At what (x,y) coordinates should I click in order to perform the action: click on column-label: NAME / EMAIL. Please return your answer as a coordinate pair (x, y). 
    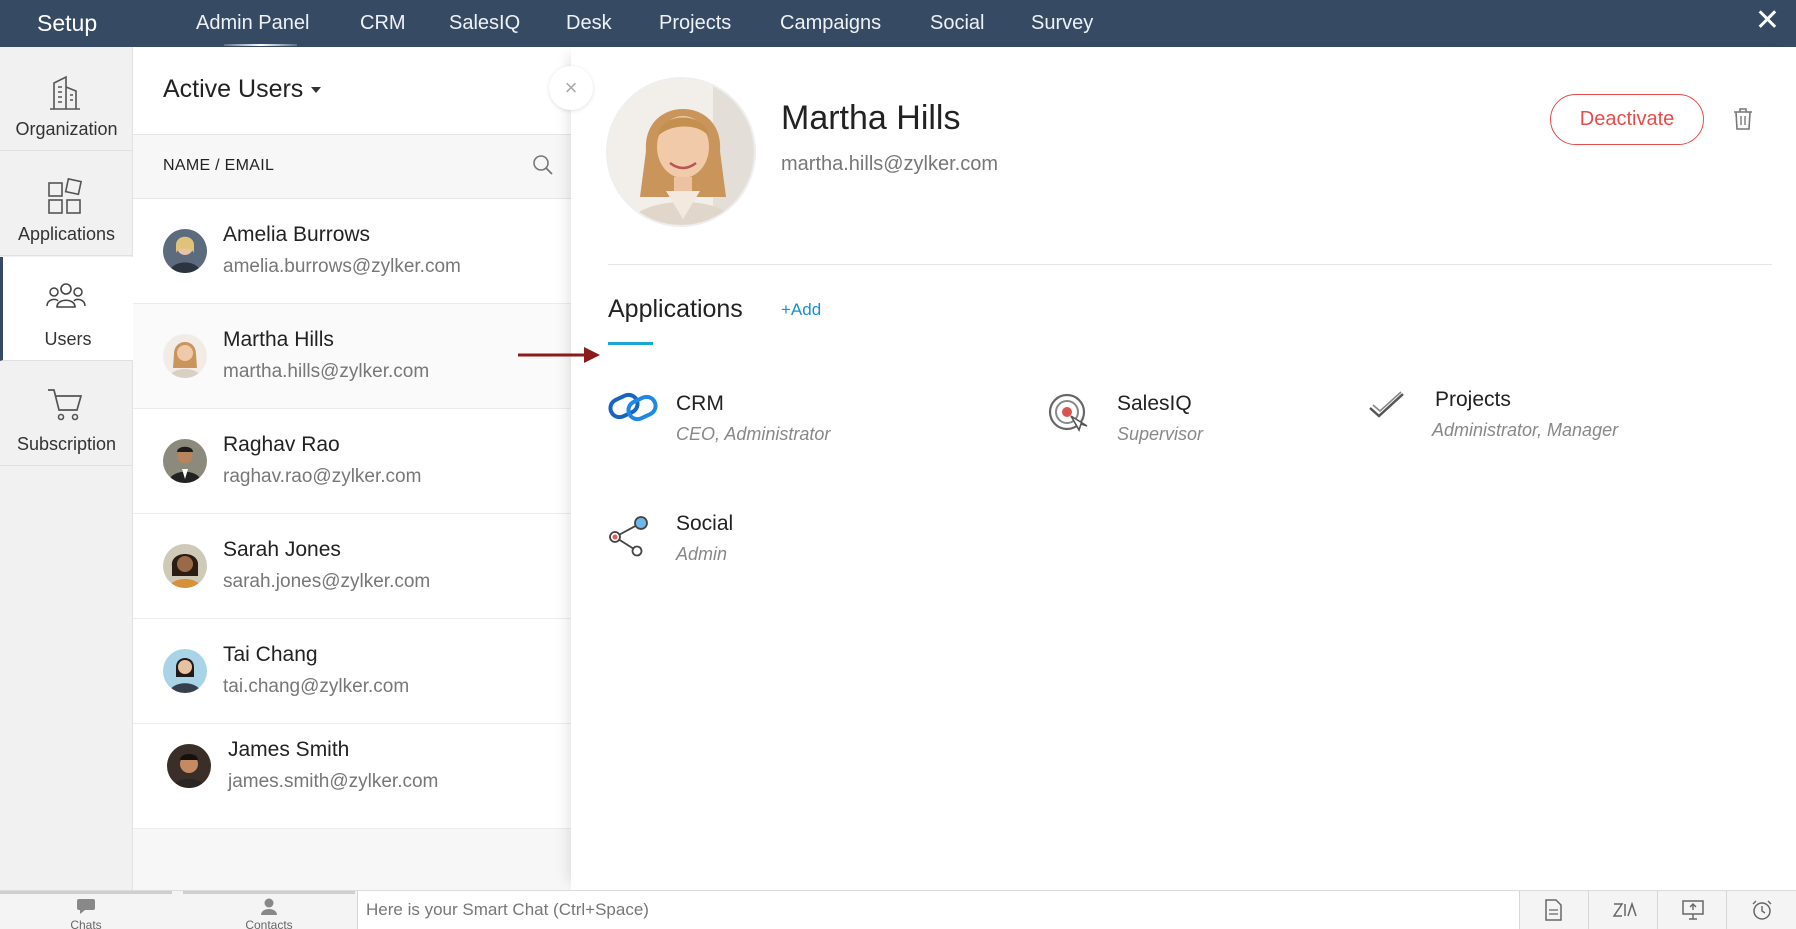
    Looking at the image, I should click on (219, 165).